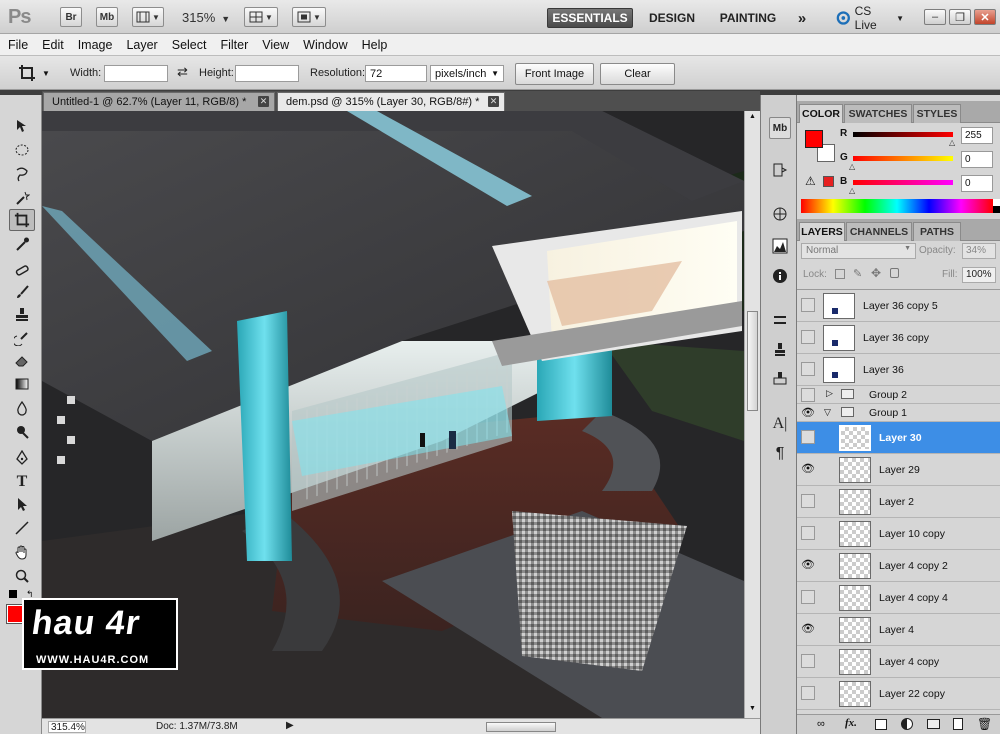 This screenshot has height=734, width=1000. I want to click on lock-all-icon, so click(894, 273).